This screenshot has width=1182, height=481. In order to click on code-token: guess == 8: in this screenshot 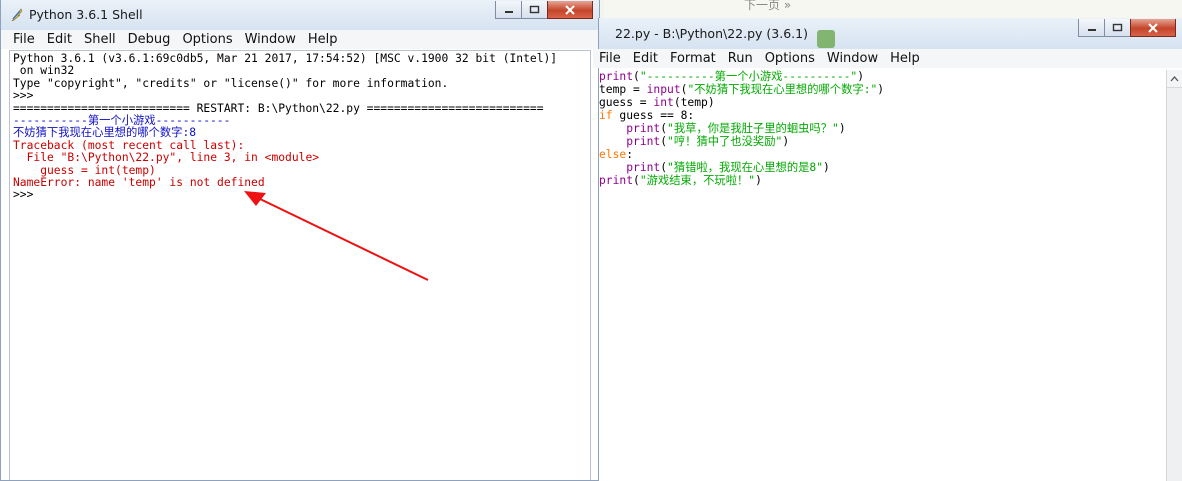, I will do `click(653, 115)`.